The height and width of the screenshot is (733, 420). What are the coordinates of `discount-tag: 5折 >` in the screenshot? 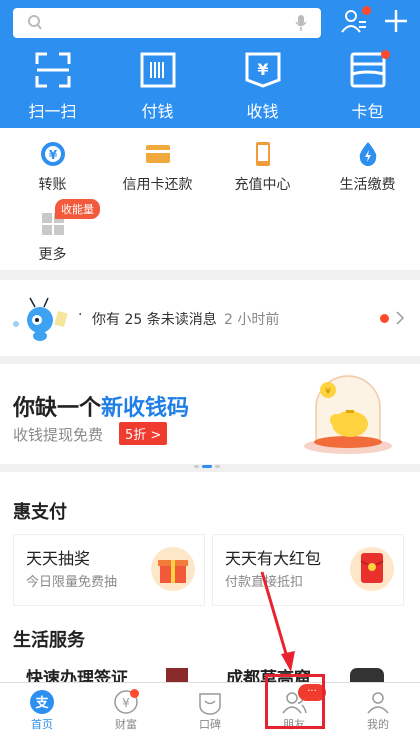 It's located at (143, 433).